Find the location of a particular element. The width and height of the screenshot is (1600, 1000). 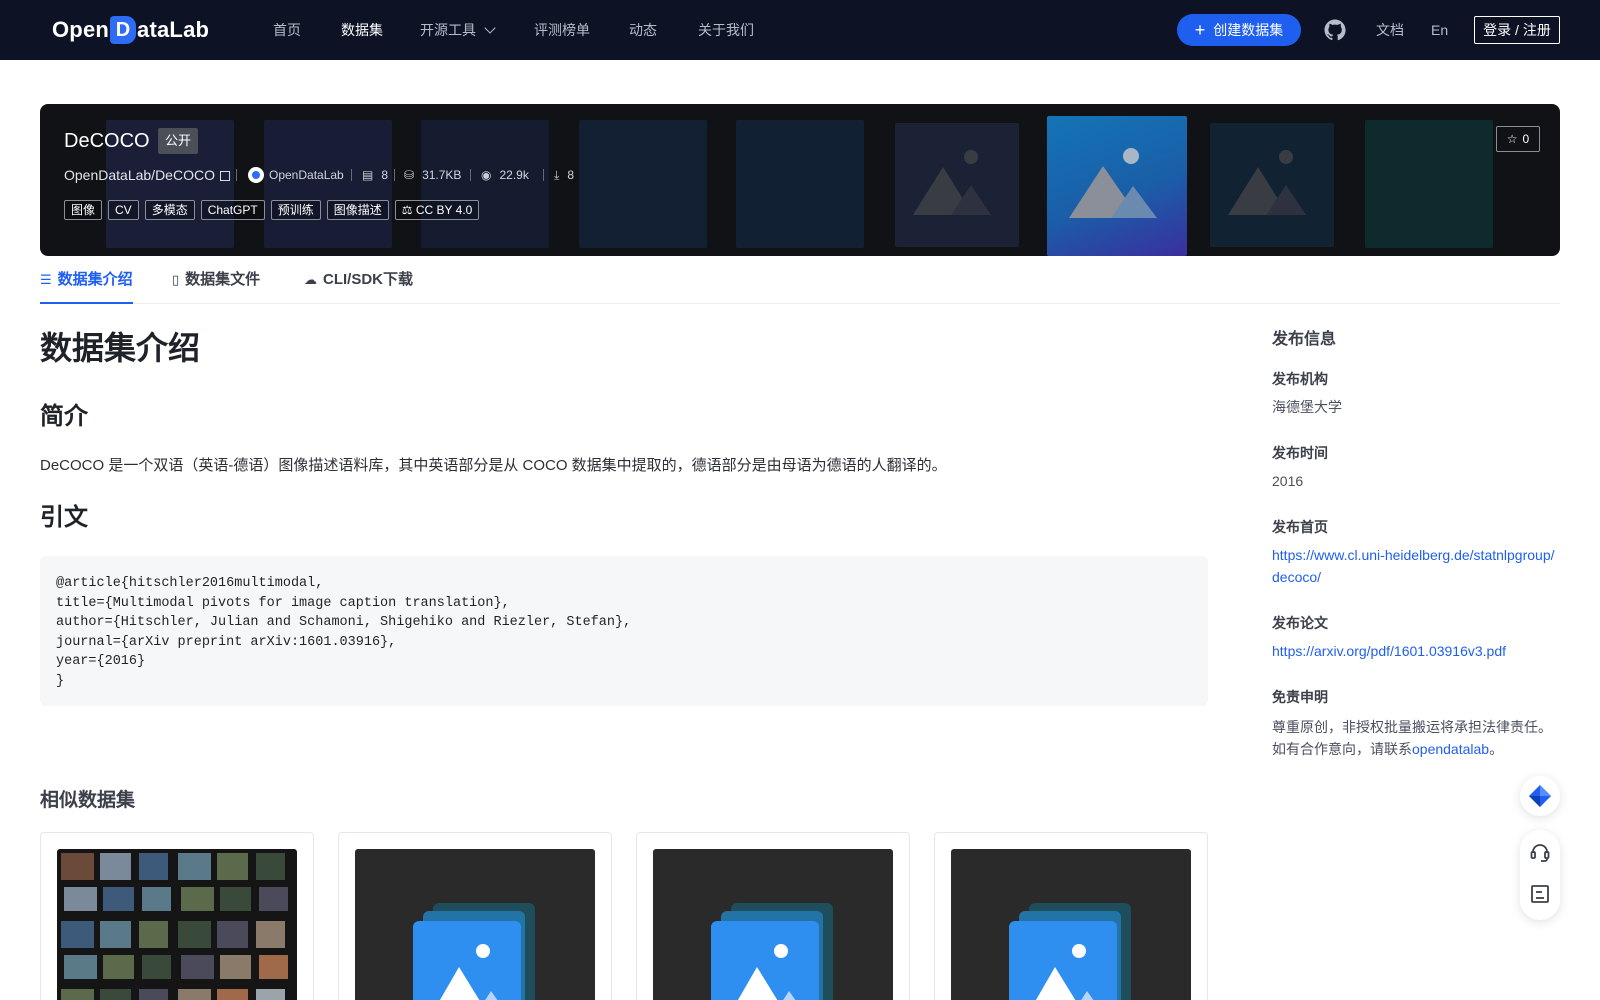

support-actions is located at coordinates (1540, 875).